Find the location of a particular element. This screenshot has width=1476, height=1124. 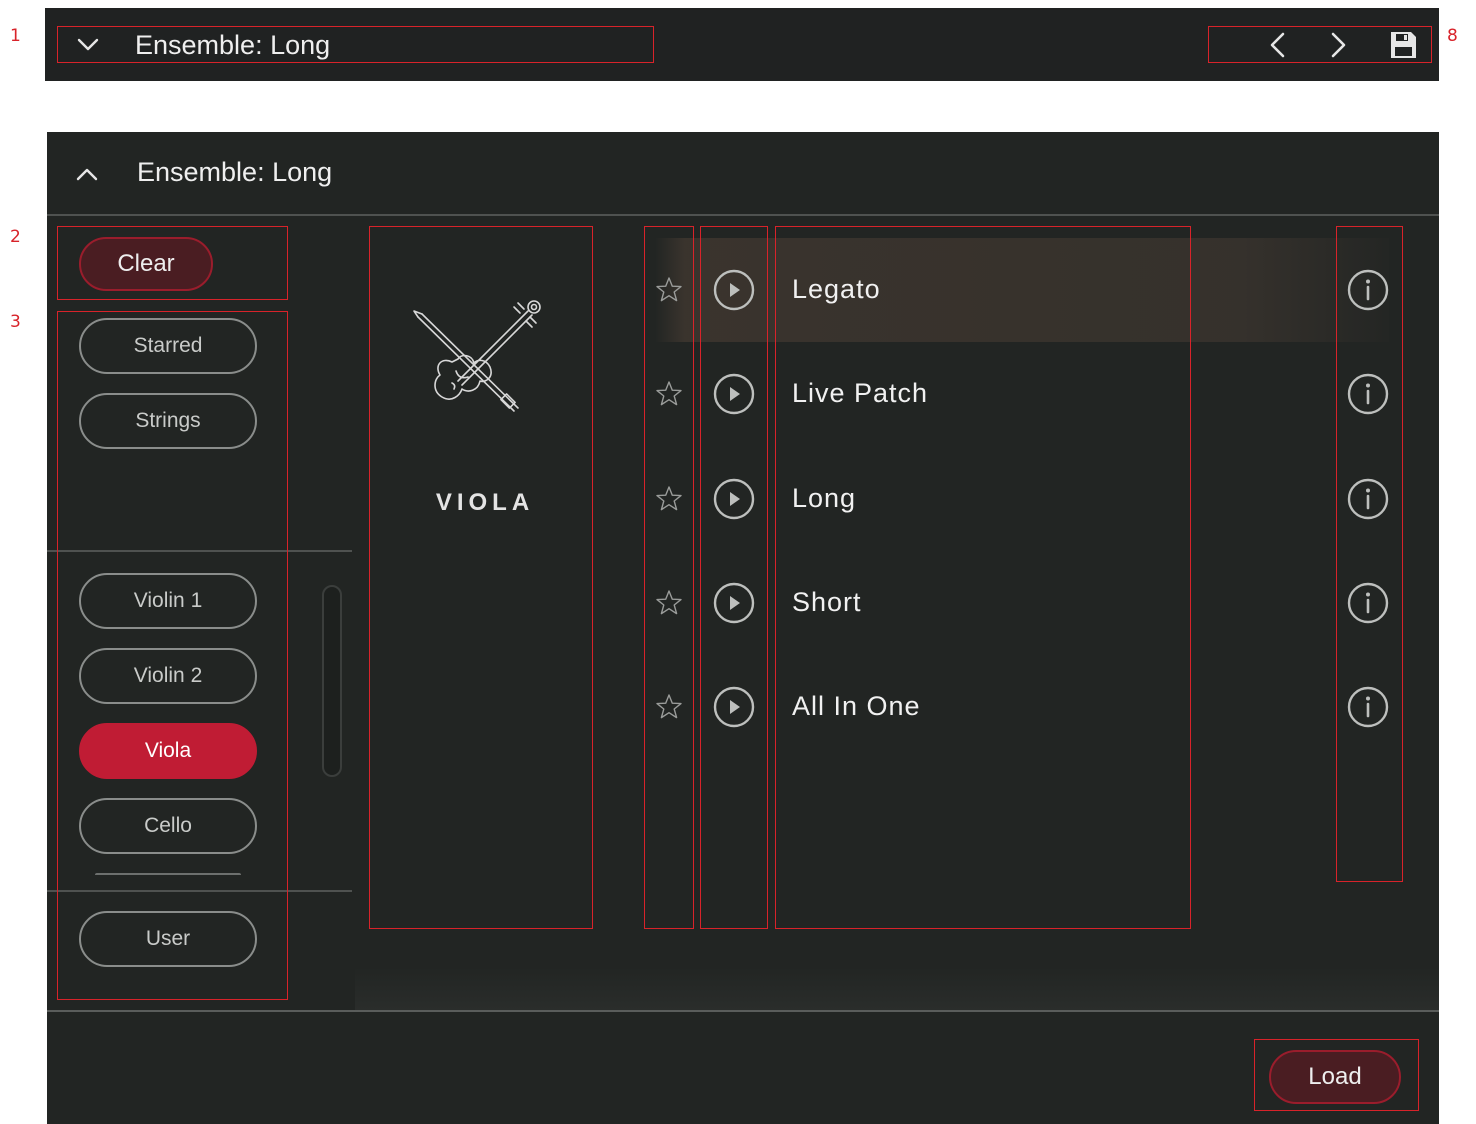

filter-cello: Cello is located at coordinates (168, 826).